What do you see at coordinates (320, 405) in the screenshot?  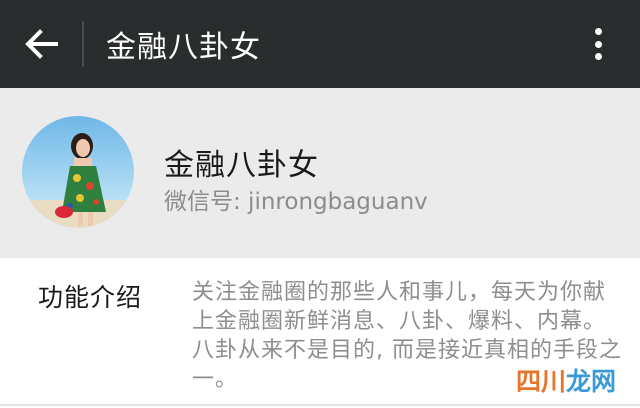 I see `section-divider` at bounding box center [320, 405].